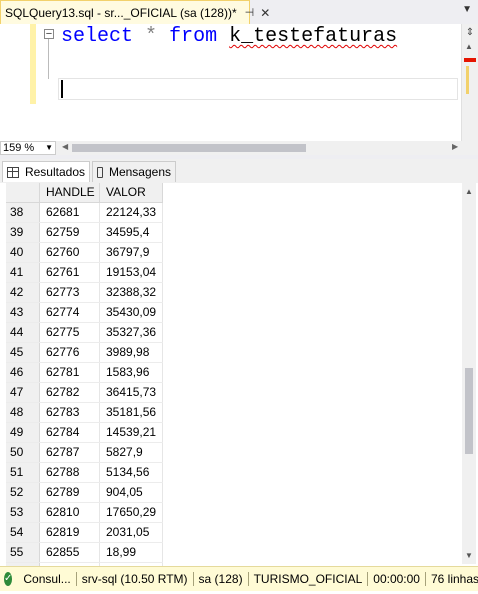 Image resolution: width=478 pixels, height=594 pixels. What do you see at coordinates (23, 212) in the screenshot?
I see `row-number: 38` at bounding box center [23, 212].